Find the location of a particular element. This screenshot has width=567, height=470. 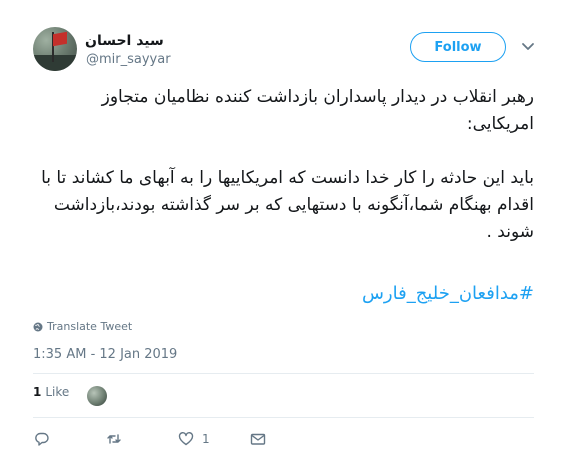

divider-top is located at coordinates (283, 373).